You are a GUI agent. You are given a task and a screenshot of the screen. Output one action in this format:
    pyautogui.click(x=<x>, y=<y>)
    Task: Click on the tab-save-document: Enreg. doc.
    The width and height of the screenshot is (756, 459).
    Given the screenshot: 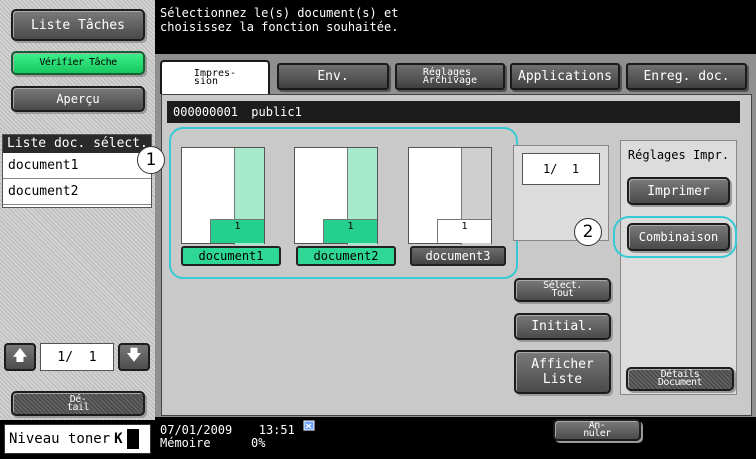 What is the action you would take?
    pyautogui.click(x=686, y=76)
    